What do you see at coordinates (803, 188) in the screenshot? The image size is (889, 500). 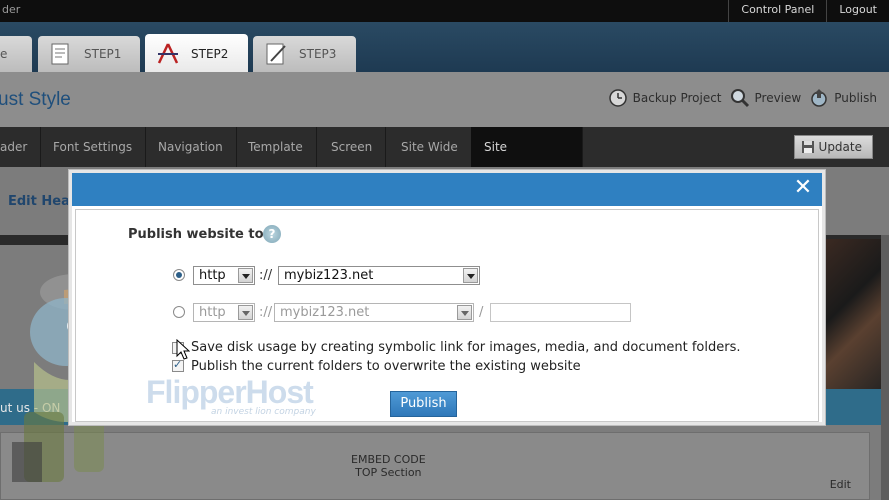 I see `close-icon: ✕` at bounding box center [803, 188].